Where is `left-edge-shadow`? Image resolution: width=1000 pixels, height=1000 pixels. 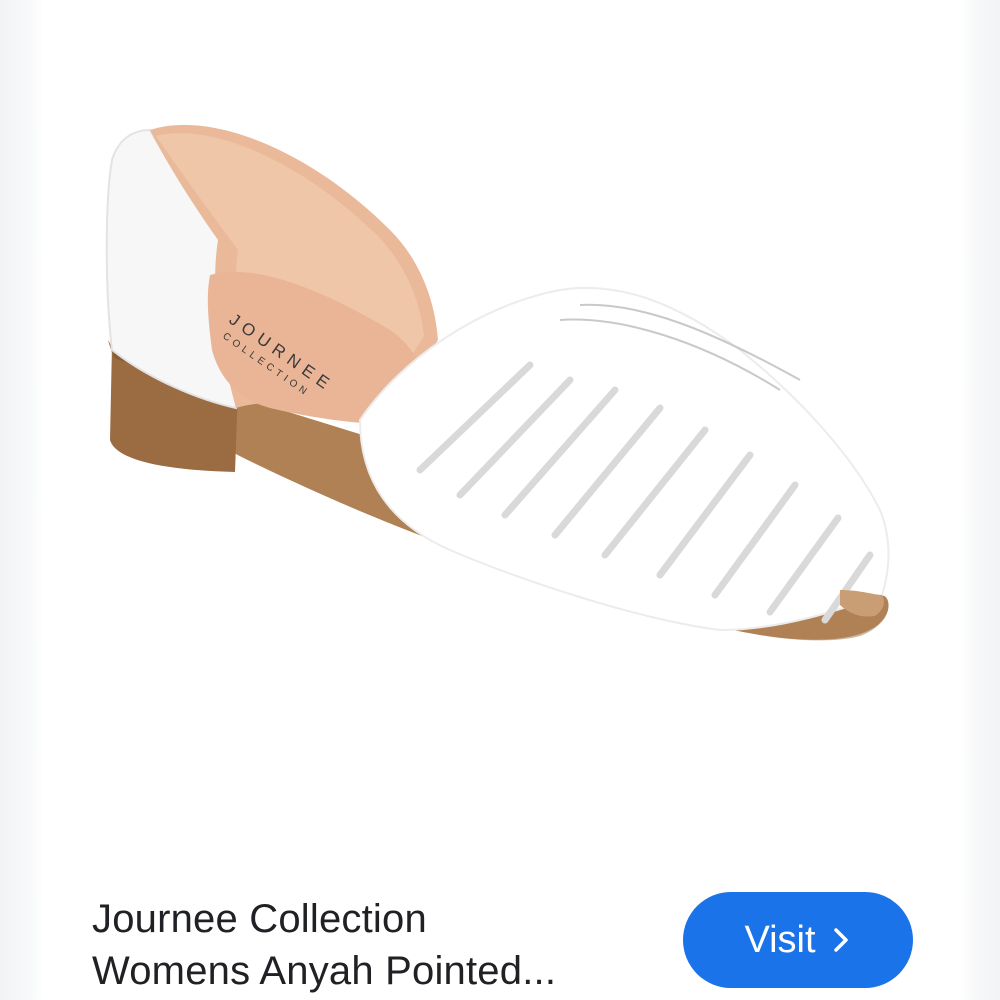
left-edge-shadow is located at coordinates (22, 500).